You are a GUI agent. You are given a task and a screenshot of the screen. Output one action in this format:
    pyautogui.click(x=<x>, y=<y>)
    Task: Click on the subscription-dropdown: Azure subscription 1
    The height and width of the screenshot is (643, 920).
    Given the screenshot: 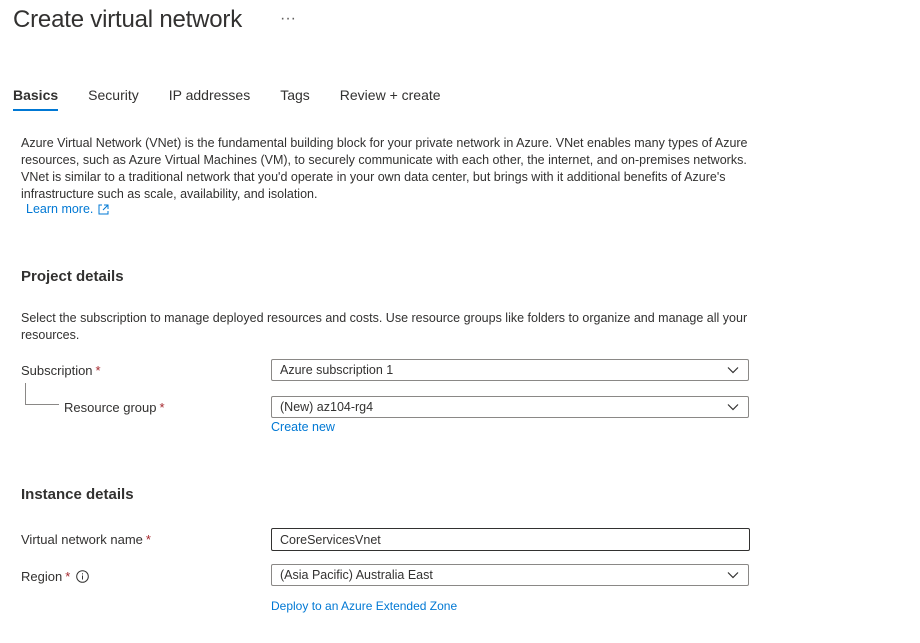 What is the action you would take?
    pyautogui.click(x=510, y=370)
    